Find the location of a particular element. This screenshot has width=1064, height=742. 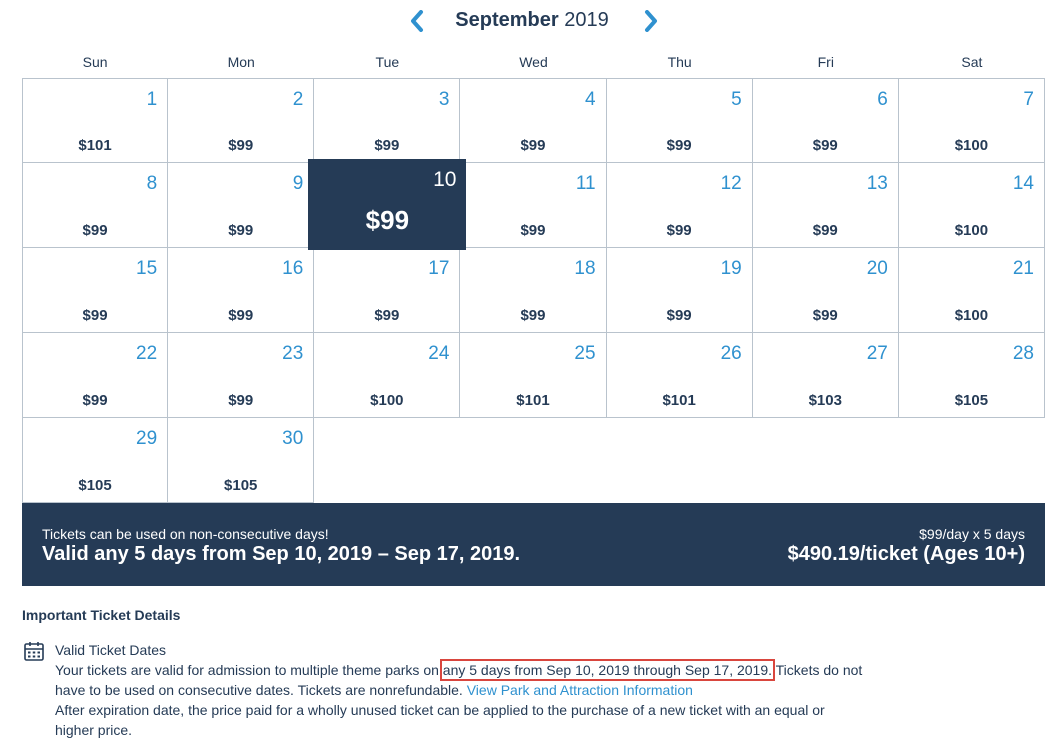

valid-ticket-dates-heading: Valid Ticket Dates is located at coordinates (111, 650).